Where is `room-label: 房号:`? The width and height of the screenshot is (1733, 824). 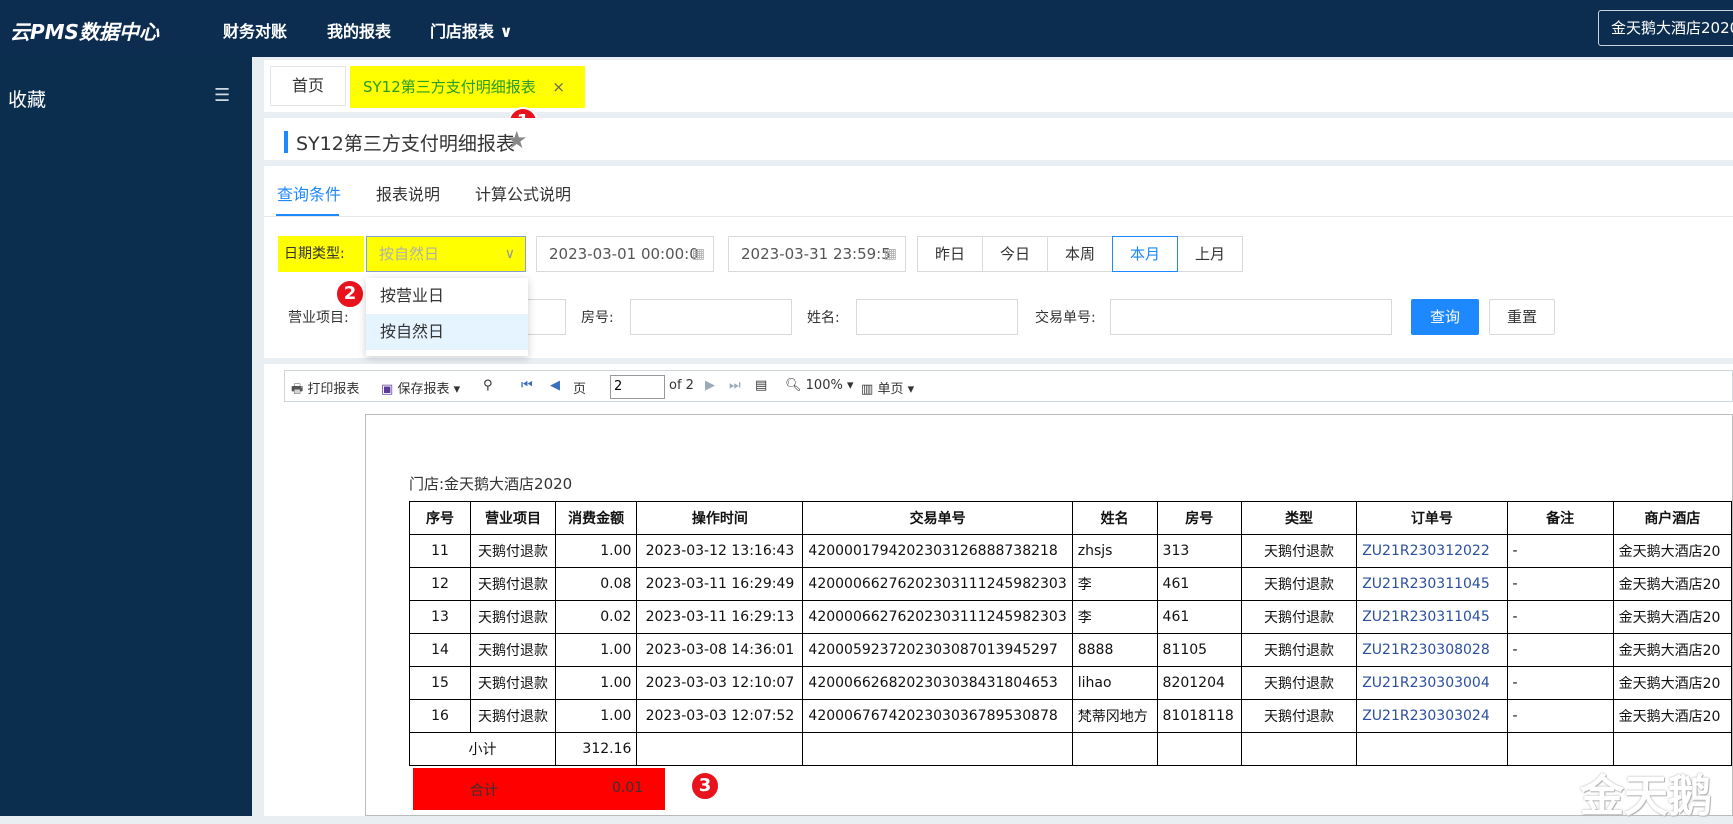 room-label: 房号: is located at coordinates (597, 318).